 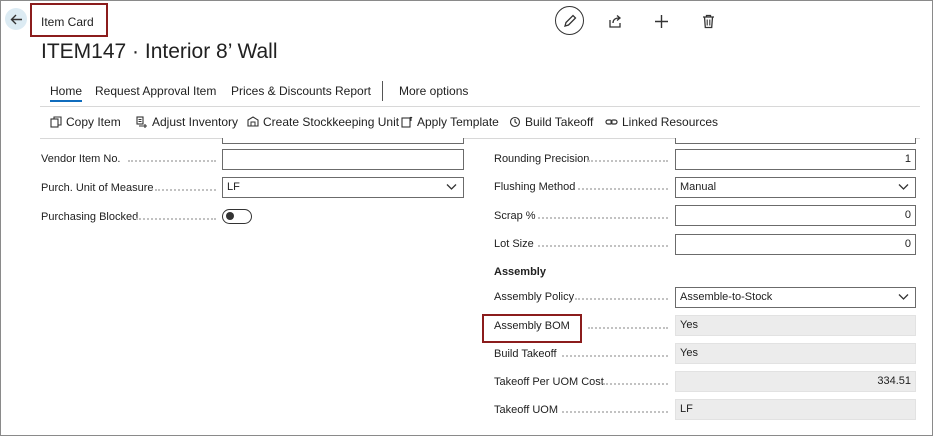 What do you see at coordinates (726, 297) in the screenshot?
I see `assembly-policy-value: Assemble-to-Stock` at bounding box center [726, 297].